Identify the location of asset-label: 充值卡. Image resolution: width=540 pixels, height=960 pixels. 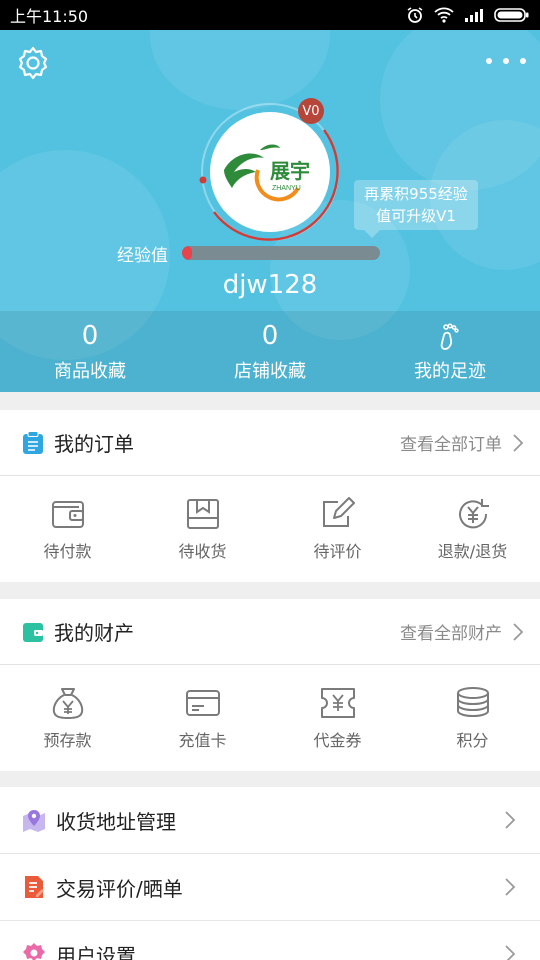
(202, 740).